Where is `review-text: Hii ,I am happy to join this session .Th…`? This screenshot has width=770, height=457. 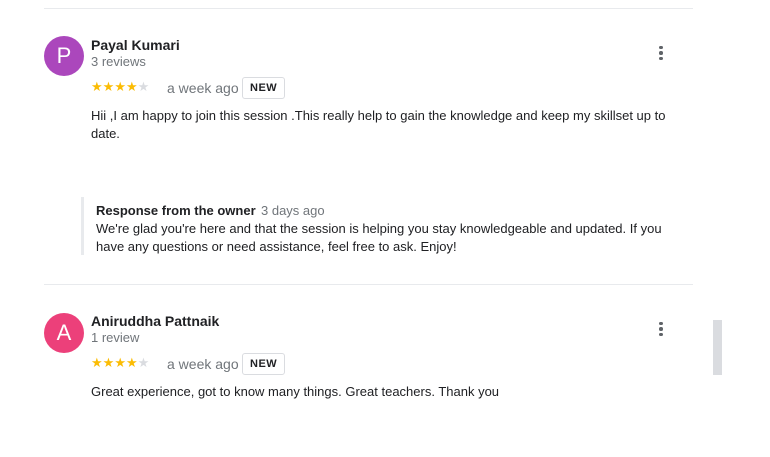
review-text: Hii ,I am happy to join this session .Th… is located at coordinates (378, 124).